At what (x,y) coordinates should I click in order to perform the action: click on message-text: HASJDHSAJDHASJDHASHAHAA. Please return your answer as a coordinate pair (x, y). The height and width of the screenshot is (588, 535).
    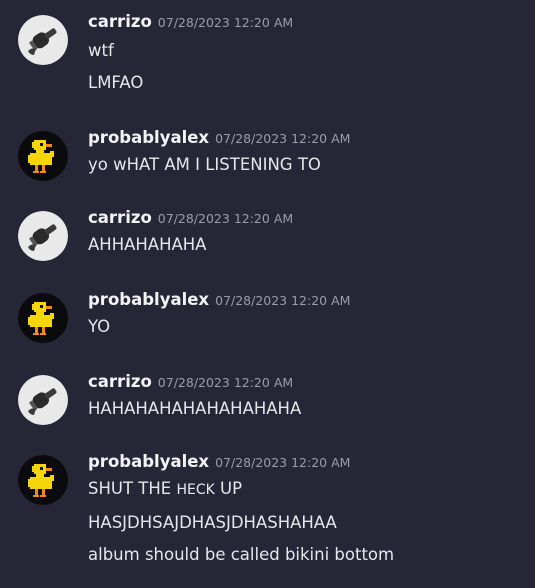
    Looking at the image, I should click on (212, 522).